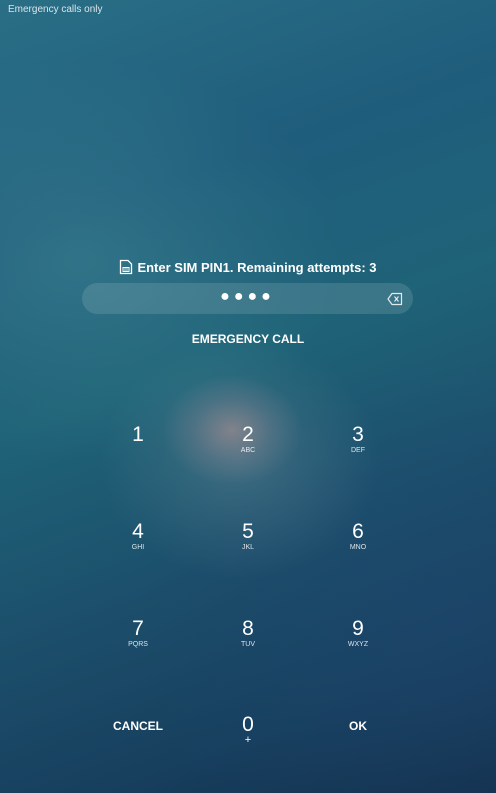 Image resolution: width=496 pixels, height=793 pixels. What do you see at coordinates (138, 547) in the screenshot?
I see `key-letters: GHI` at bounding box center [138, 547].